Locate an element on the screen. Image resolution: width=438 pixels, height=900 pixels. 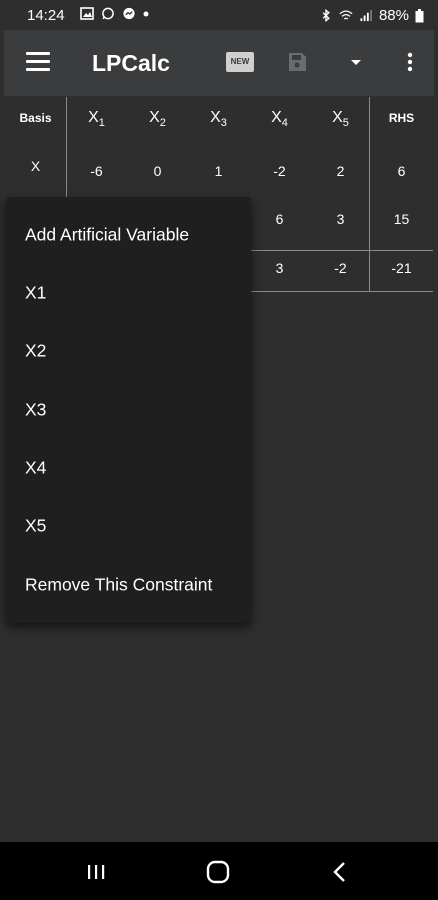
dropdown-icon is located at coordinates (356, 62).